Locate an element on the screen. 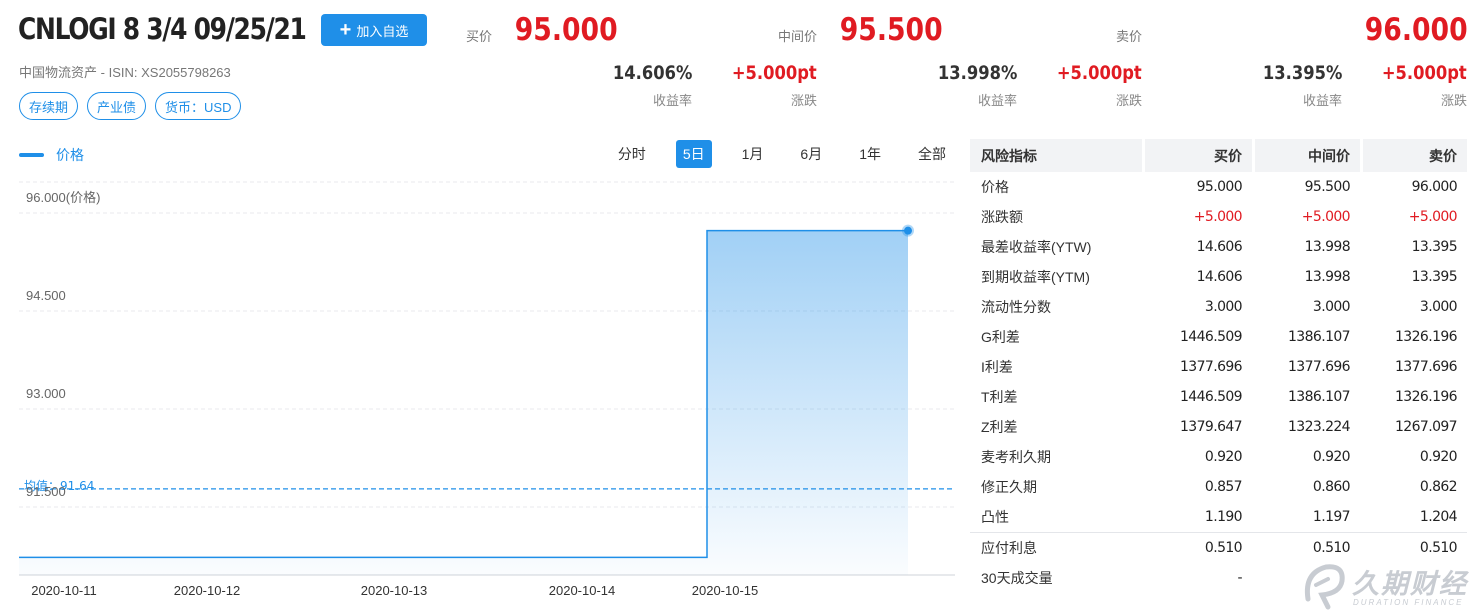 This screenshot has width=1479, height=612. risk-value-bid: 95.000 is located at coordinates (1219, 187).